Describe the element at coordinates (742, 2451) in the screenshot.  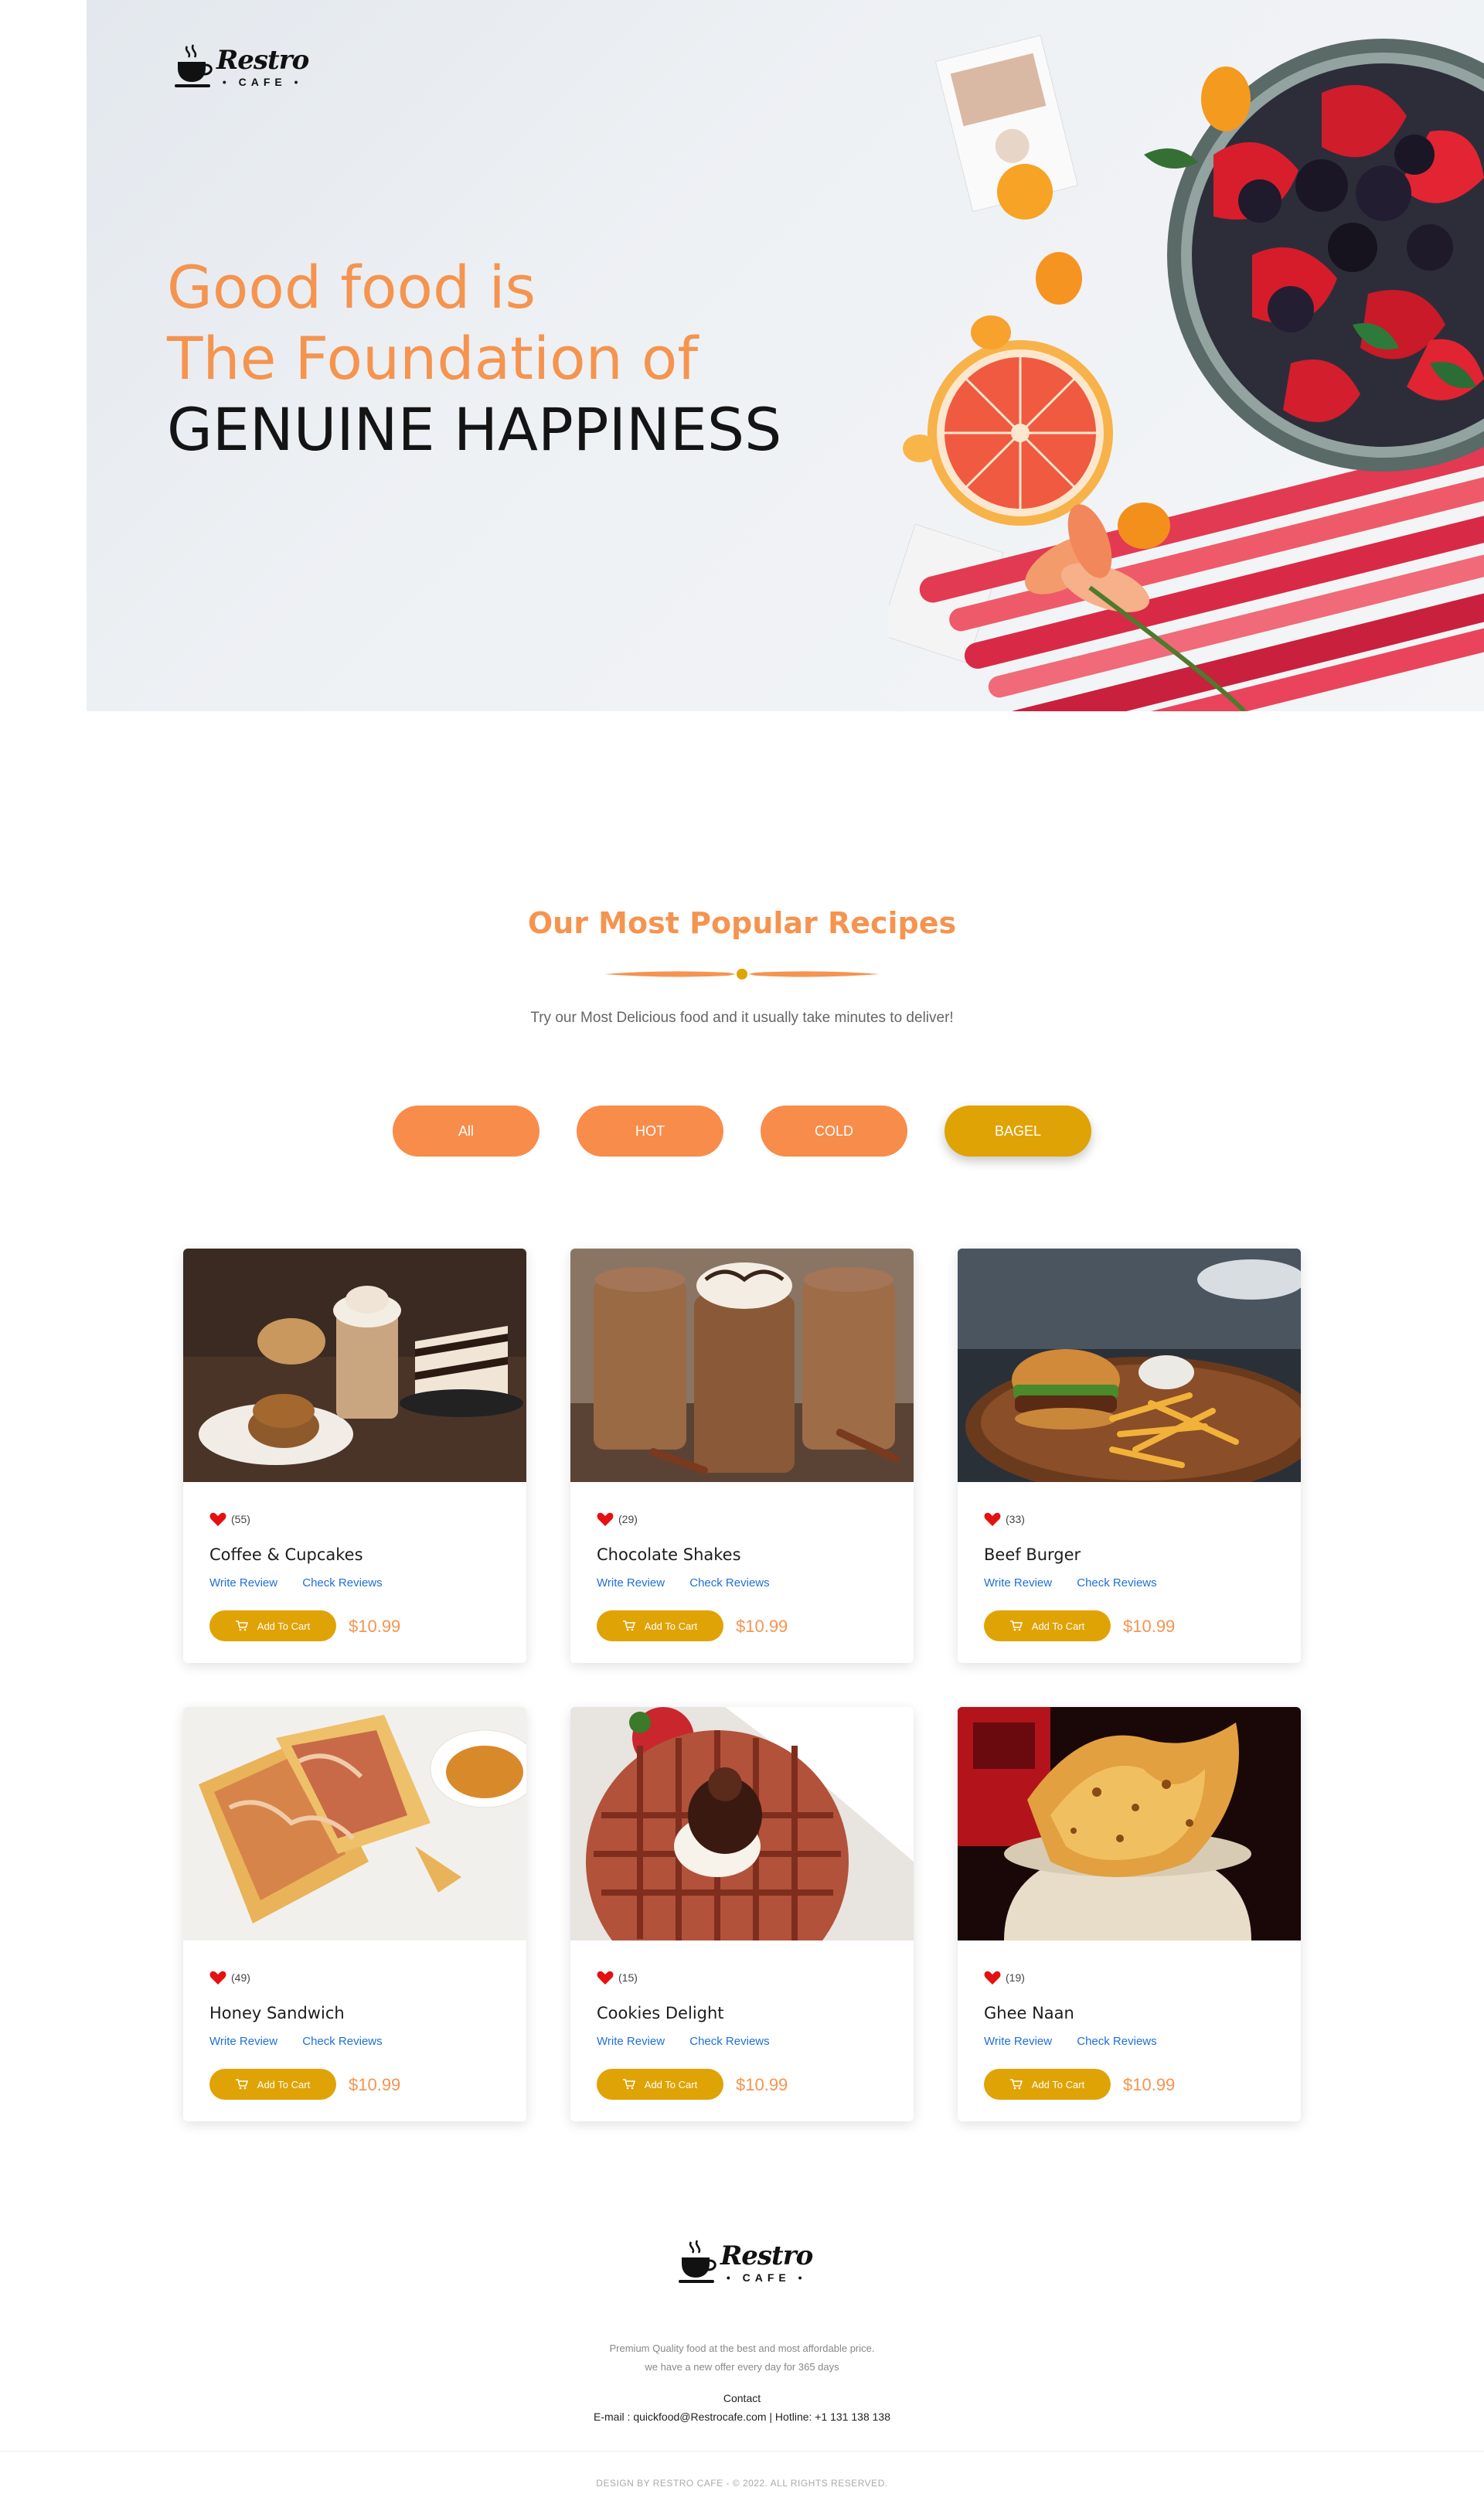
I see `footer-divider` at that location.